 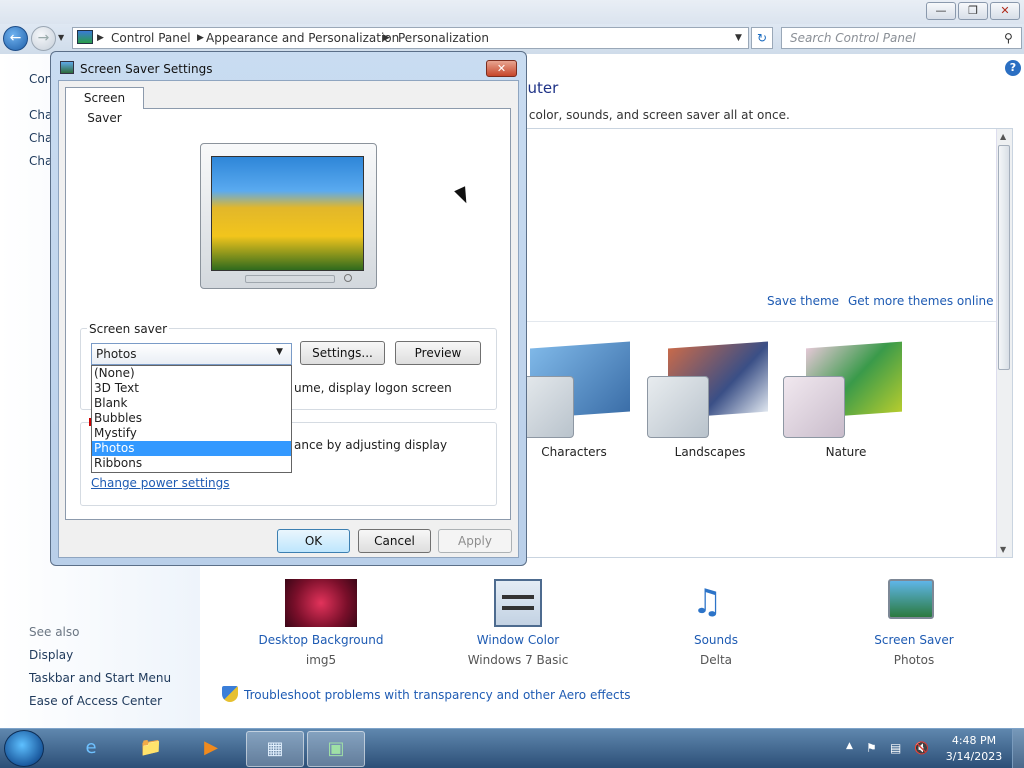 What do you see at coordinates (191, 403) in the screenshot?
I see `option-blank: Blank` at bounding box center [191, 403].